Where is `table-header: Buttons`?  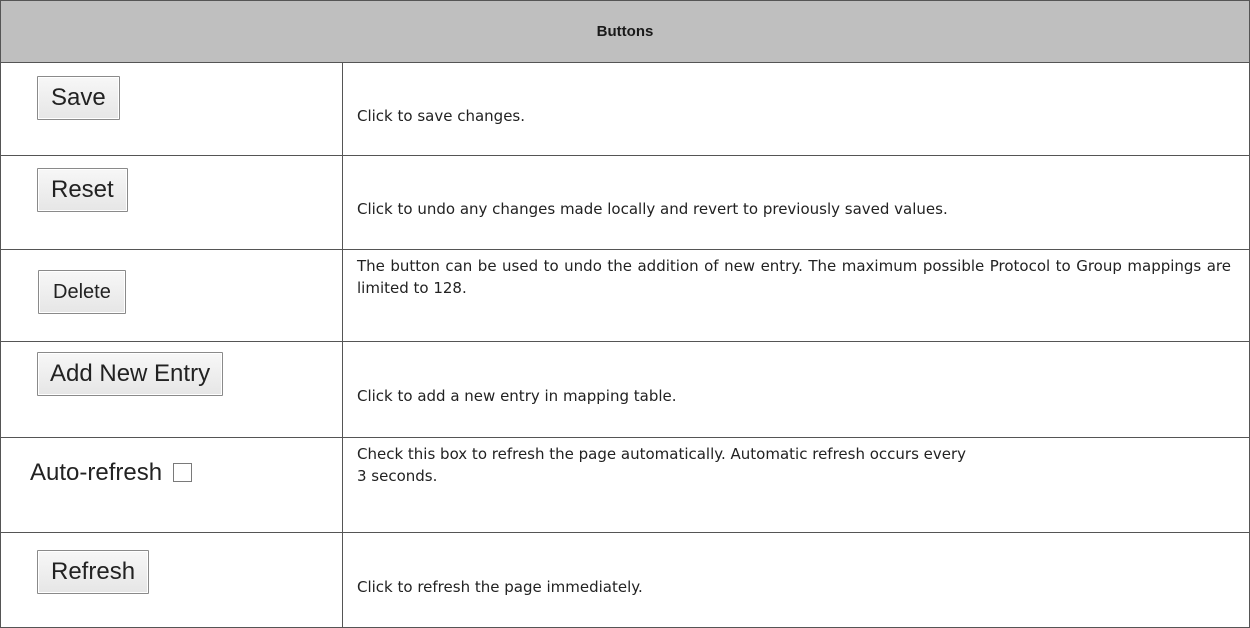
table-header: Buttons is located at coordinates (625, 31).